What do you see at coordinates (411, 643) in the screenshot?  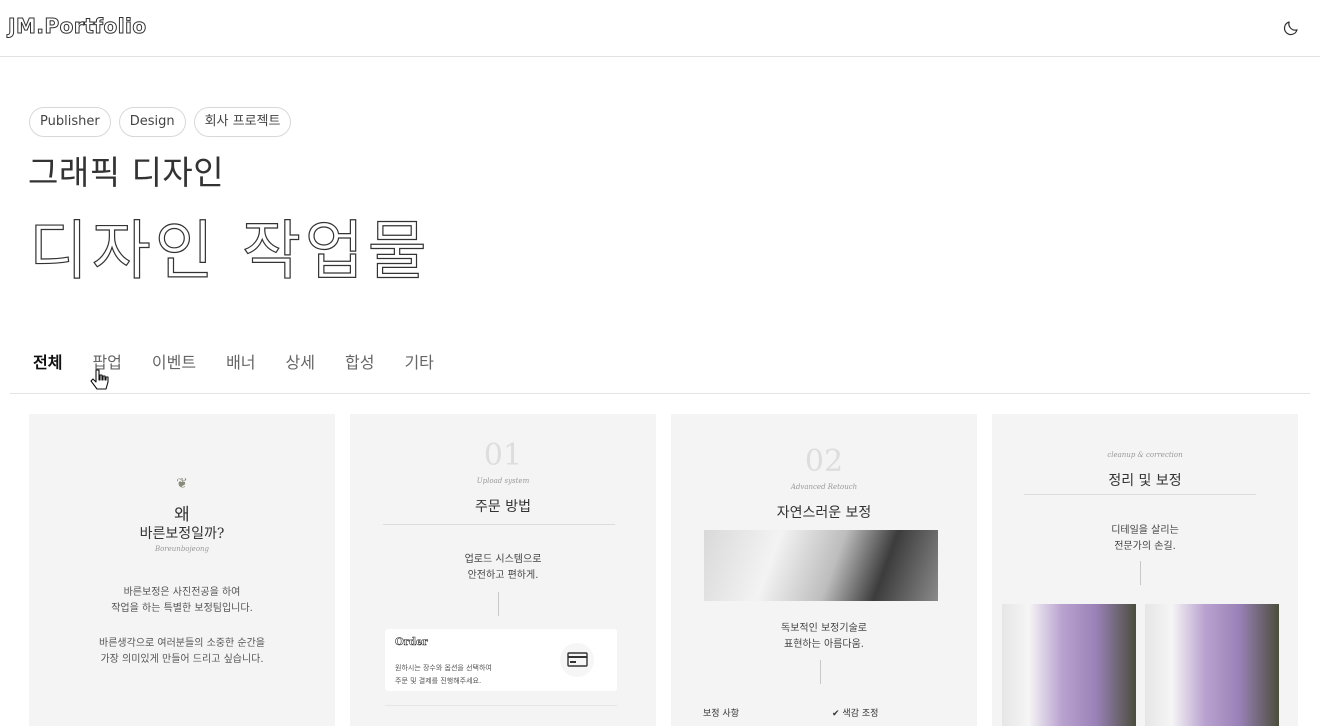 I see `box-label: Order` at bounding box center [411, 643].